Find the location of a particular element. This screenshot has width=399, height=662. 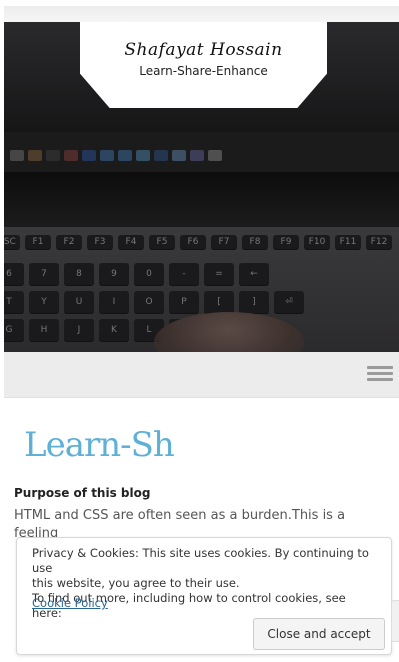

keyboard-key: F11 is located at coordinates (348, 242).